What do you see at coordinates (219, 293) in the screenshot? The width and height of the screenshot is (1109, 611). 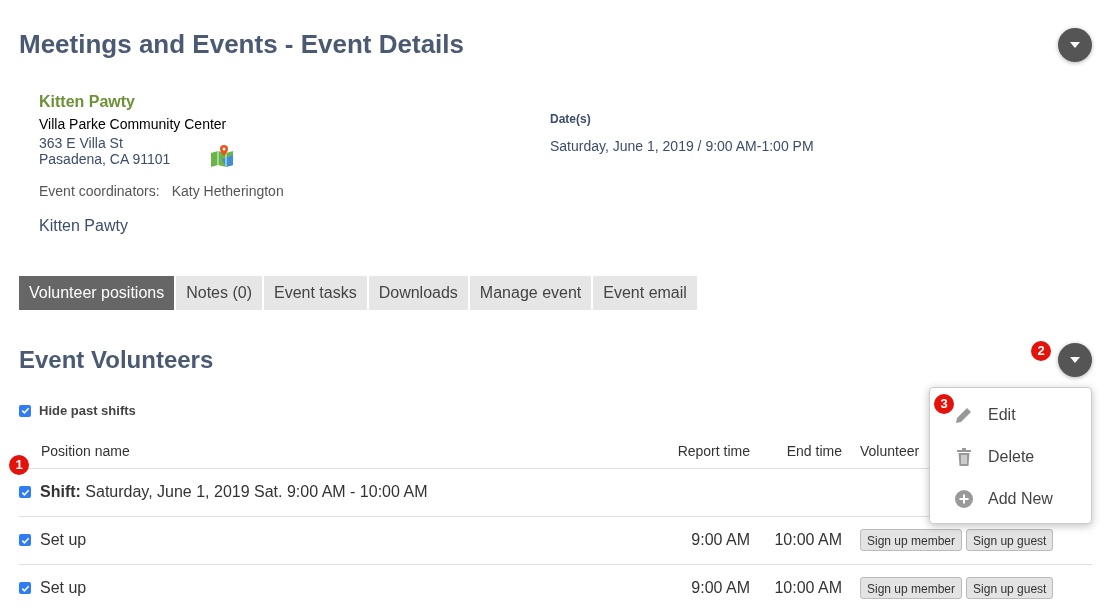 I see `tab: Notes (0)` at bounding box center [219, 293].